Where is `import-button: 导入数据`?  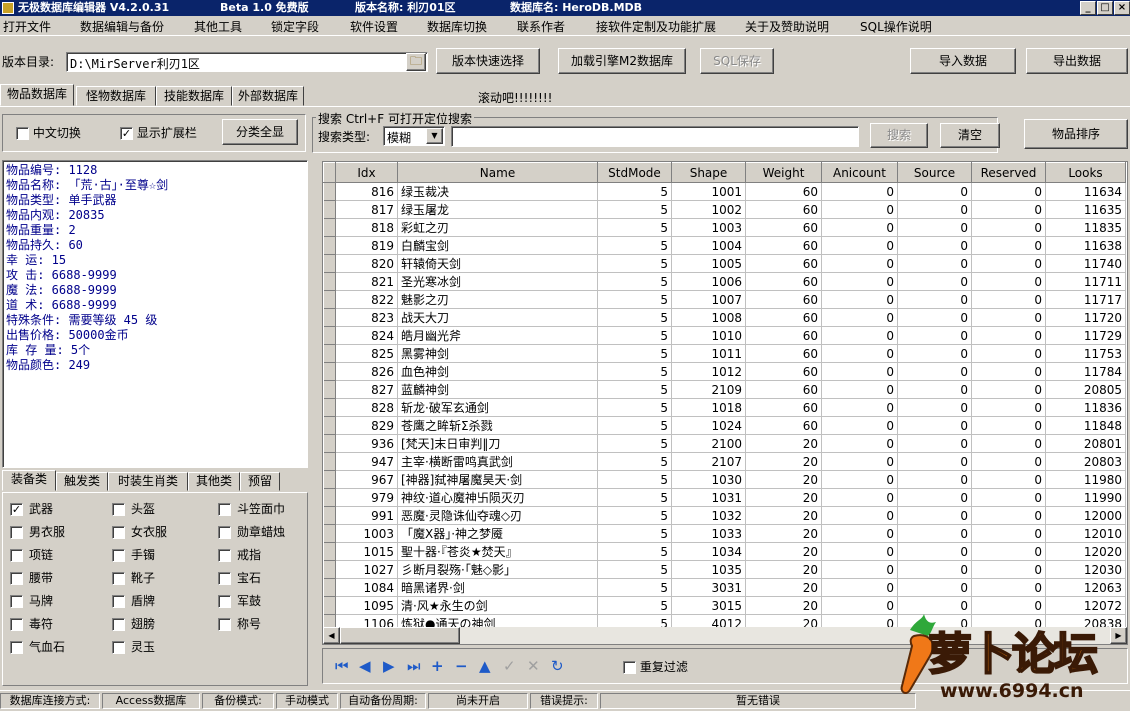 import-button: 导入数据 is located at coordinates (963, 61).